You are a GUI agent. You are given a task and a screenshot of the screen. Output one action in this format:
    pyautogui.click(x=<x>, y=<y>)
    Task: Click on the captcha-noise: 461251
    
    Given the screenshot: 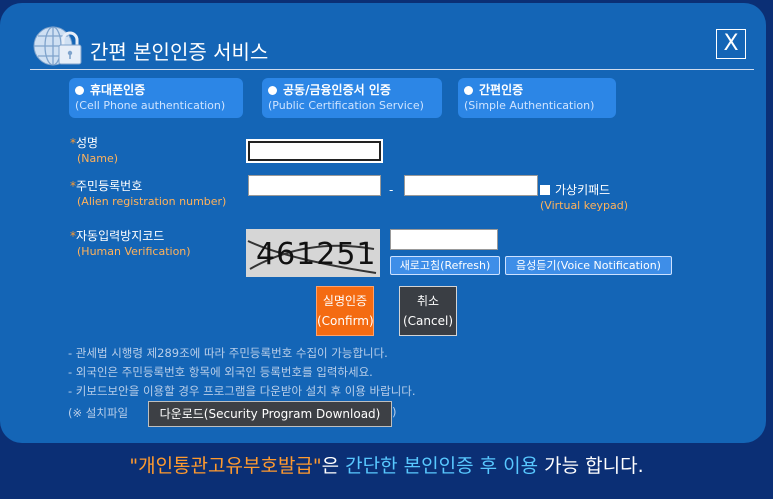 What is the action you would take?
    pyautogui.click(x=312, y=255)
    